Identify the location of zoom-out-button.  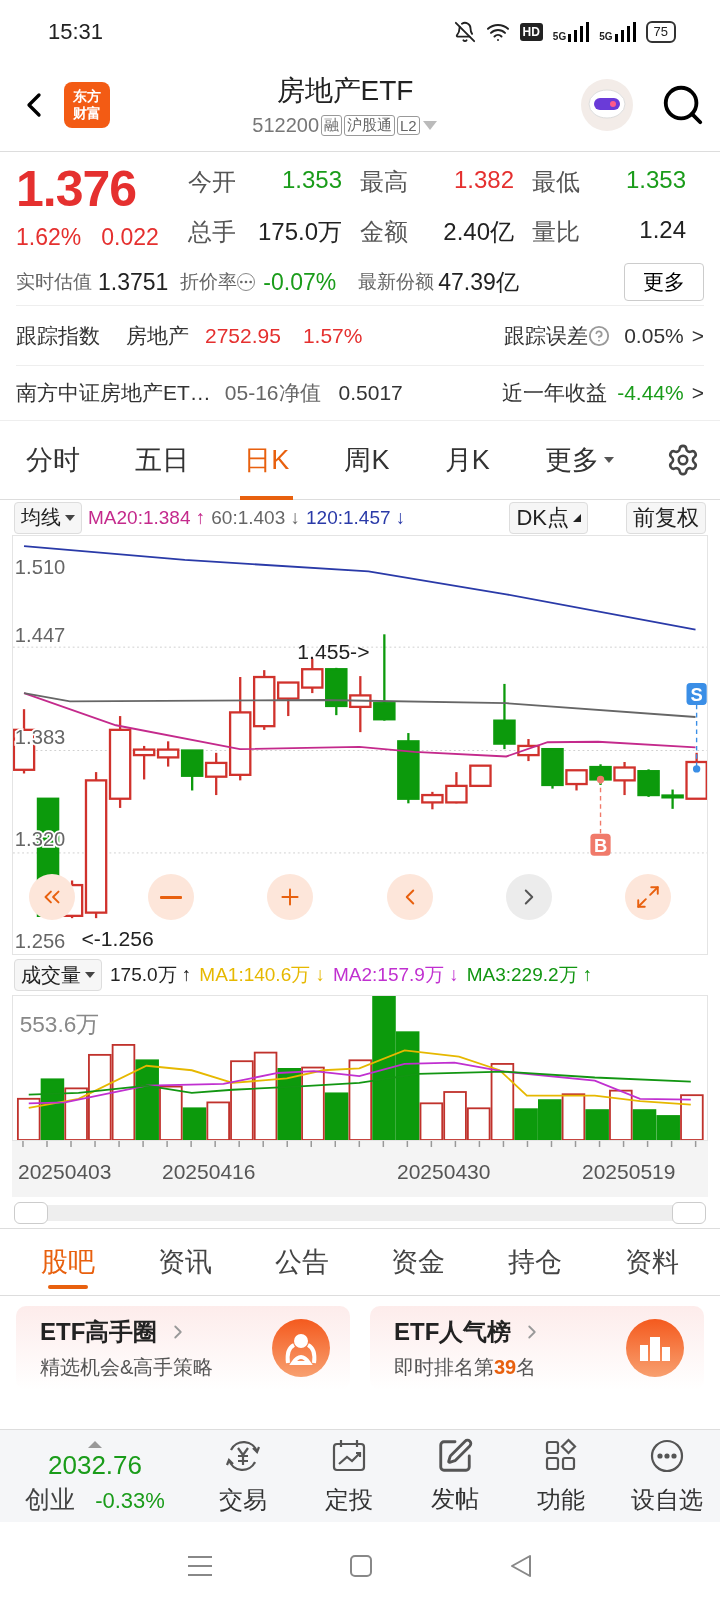
(171, 897).